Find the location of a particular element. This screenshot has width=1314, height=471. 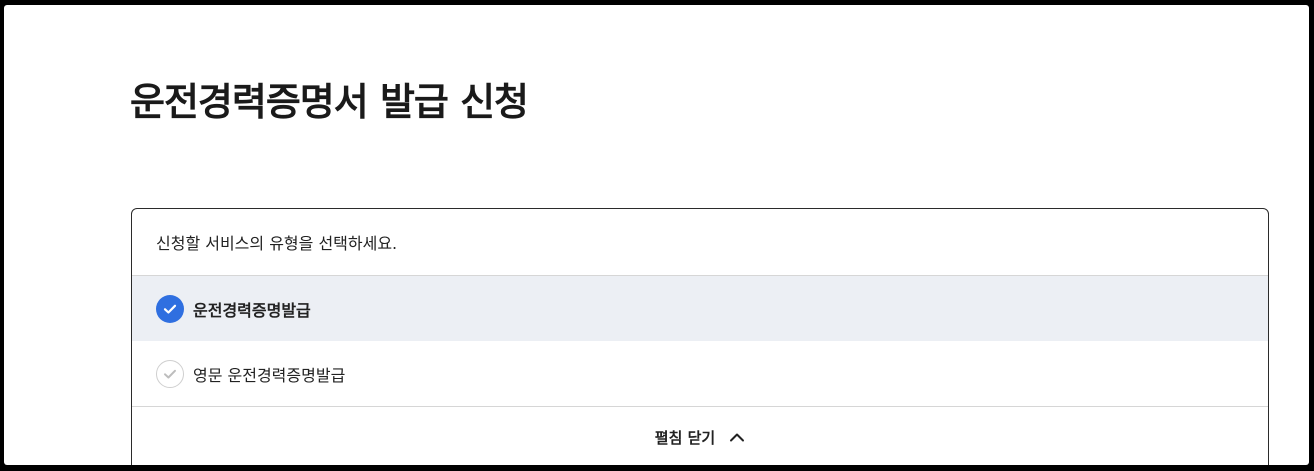

service-option-label: 운전경력증명발급 is located at coordinates (252, 310).